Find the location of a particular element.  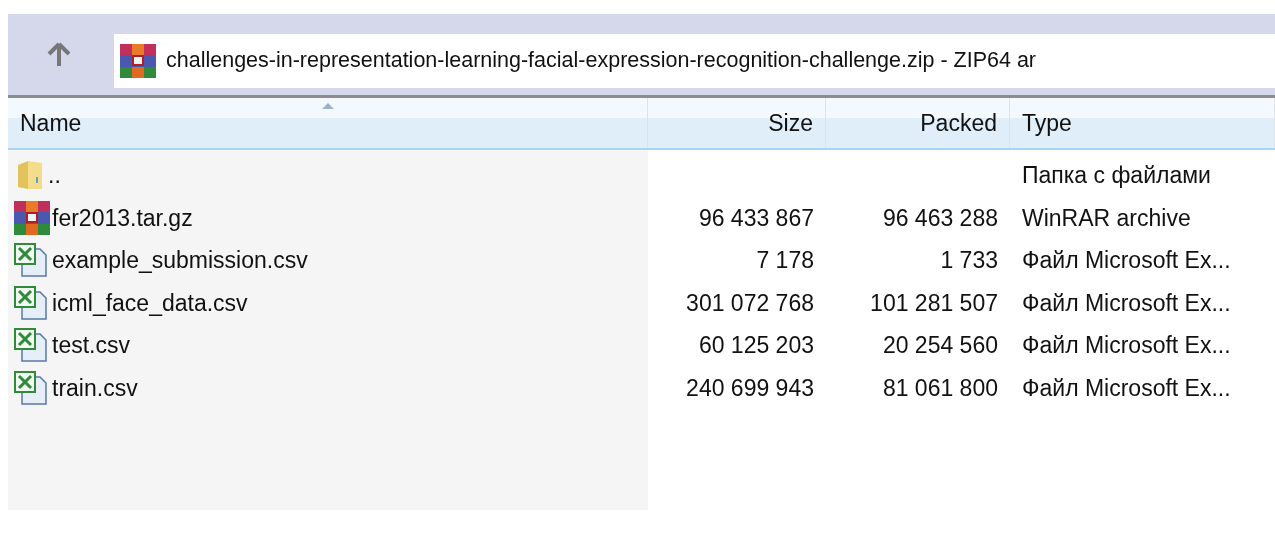

file-size: 96 433 867 is located at coordinates (756, 217).